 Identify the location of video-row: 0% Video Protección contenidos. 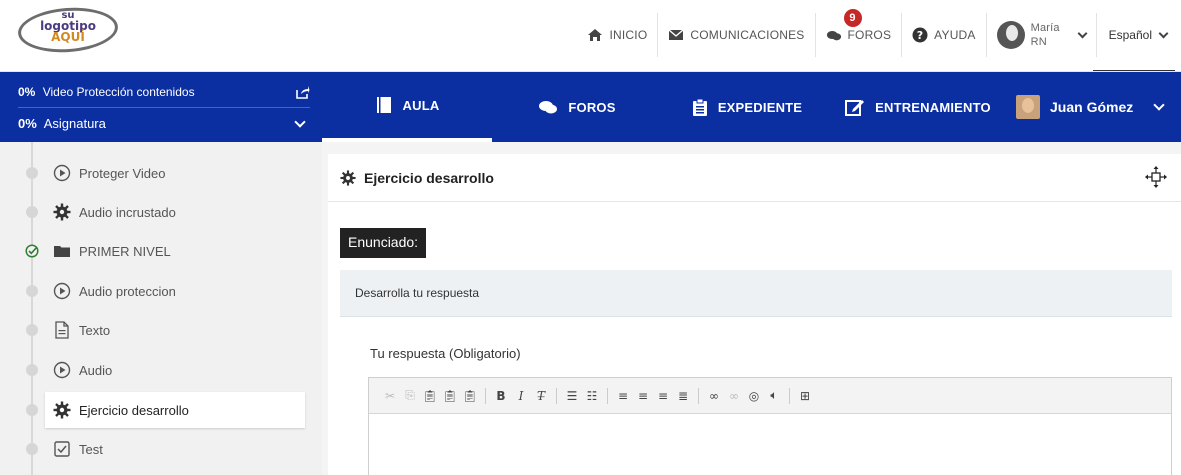
(164, 92).